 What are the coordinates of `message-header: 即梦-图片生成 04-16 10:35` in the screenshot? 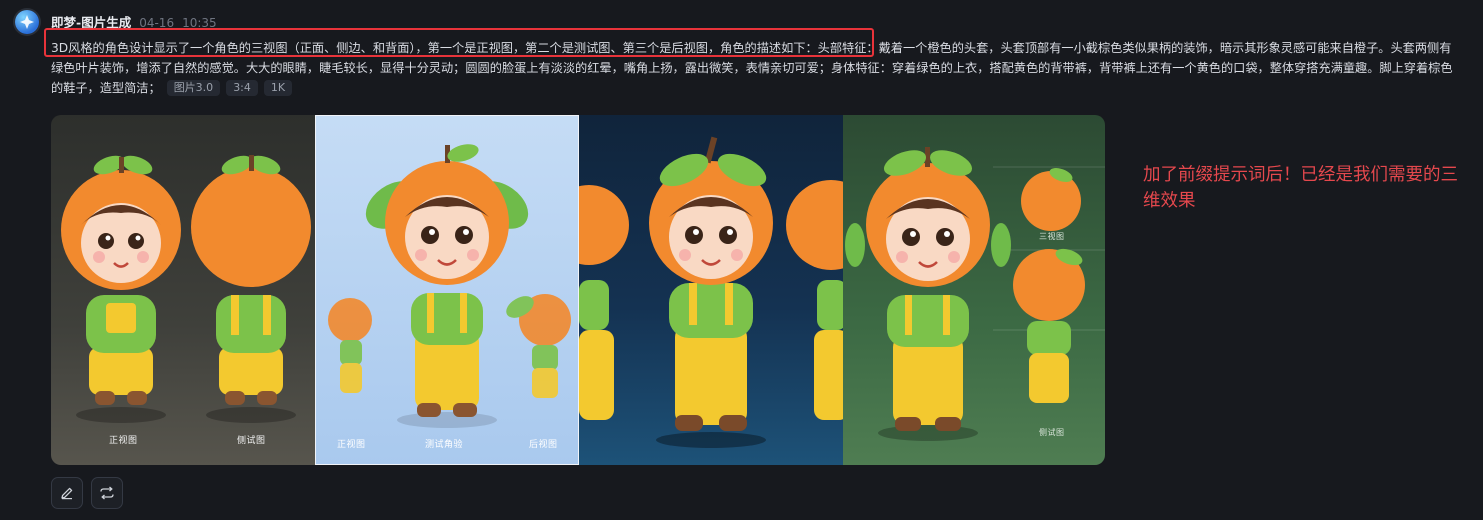 It's located at (134, 21).